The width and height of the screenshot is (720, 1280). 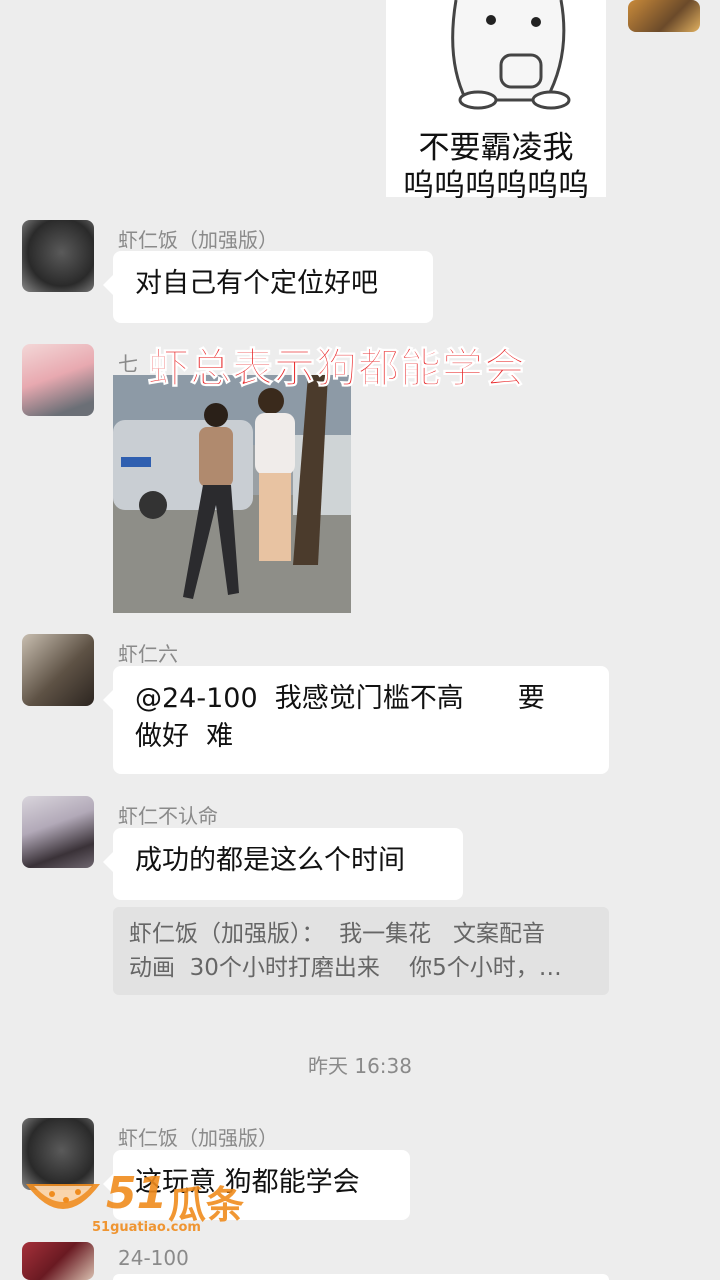 I want to click on timestamp: 昨天 16:38, so click(x=360, y=1066).